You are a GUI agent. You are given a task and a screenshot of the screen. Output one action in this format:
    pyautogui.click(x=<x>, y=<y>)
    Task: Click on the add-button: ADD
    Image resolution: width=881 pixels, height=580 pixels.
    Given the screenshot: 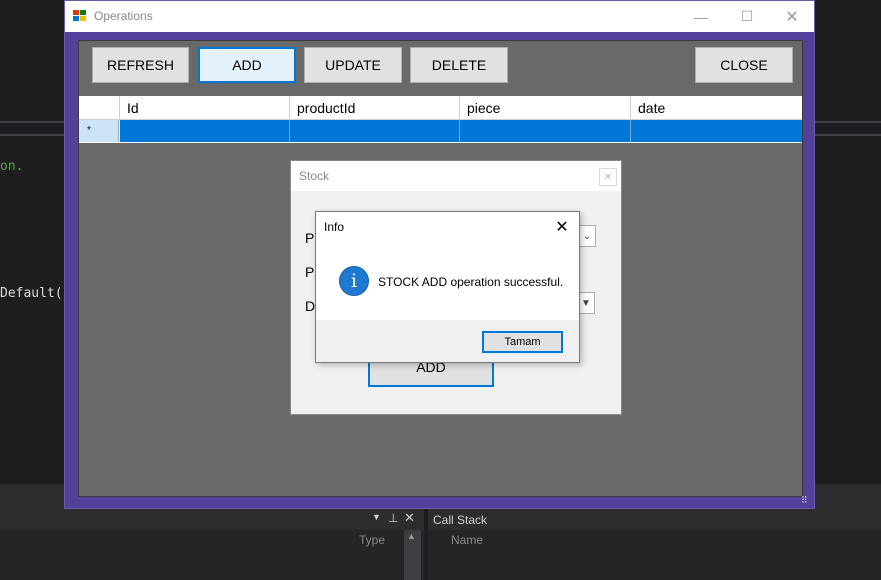 What is the action you would take?
    pyautogui.click(x=247, y=65)
    